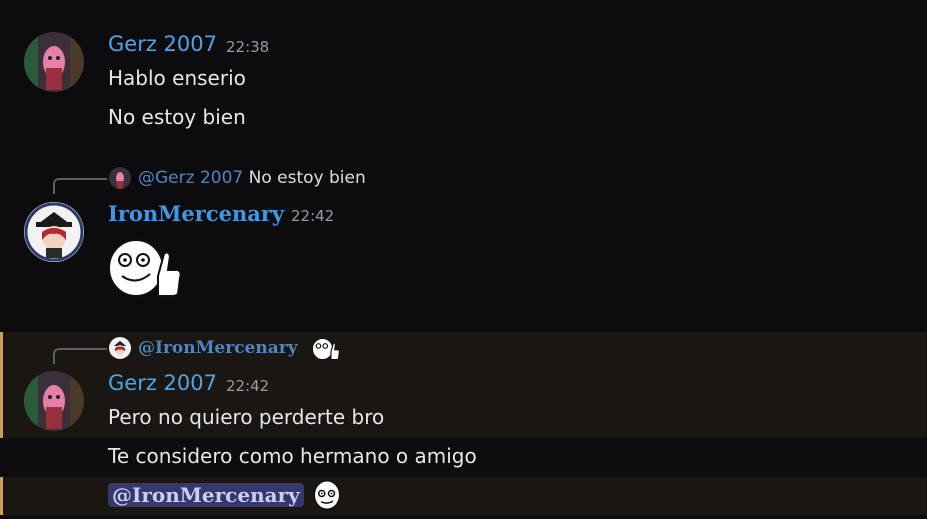 The image size is (927, 519). Describe the element at coordinates (206, 495) in the screenshot. I see `user-mention: @IronMercenary` at that location.